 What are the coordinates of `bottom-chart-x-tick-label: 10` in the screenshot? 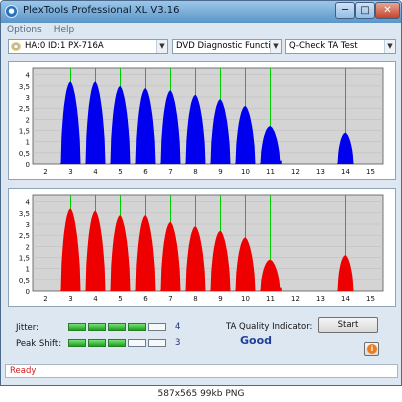 It's located at (245, 299).